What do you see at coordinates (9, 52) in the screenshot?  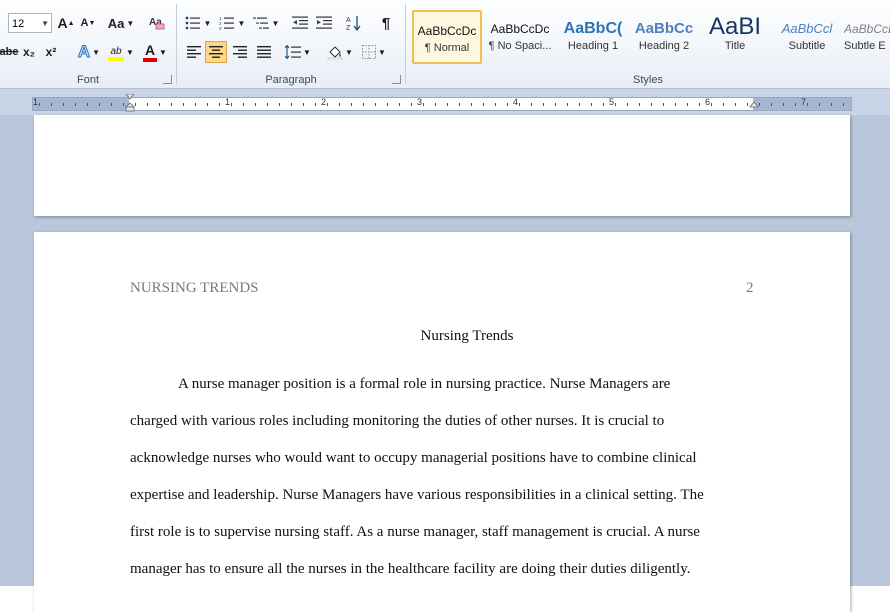 I see `strikethrough-button: abe` at bounding box center [9, 52].